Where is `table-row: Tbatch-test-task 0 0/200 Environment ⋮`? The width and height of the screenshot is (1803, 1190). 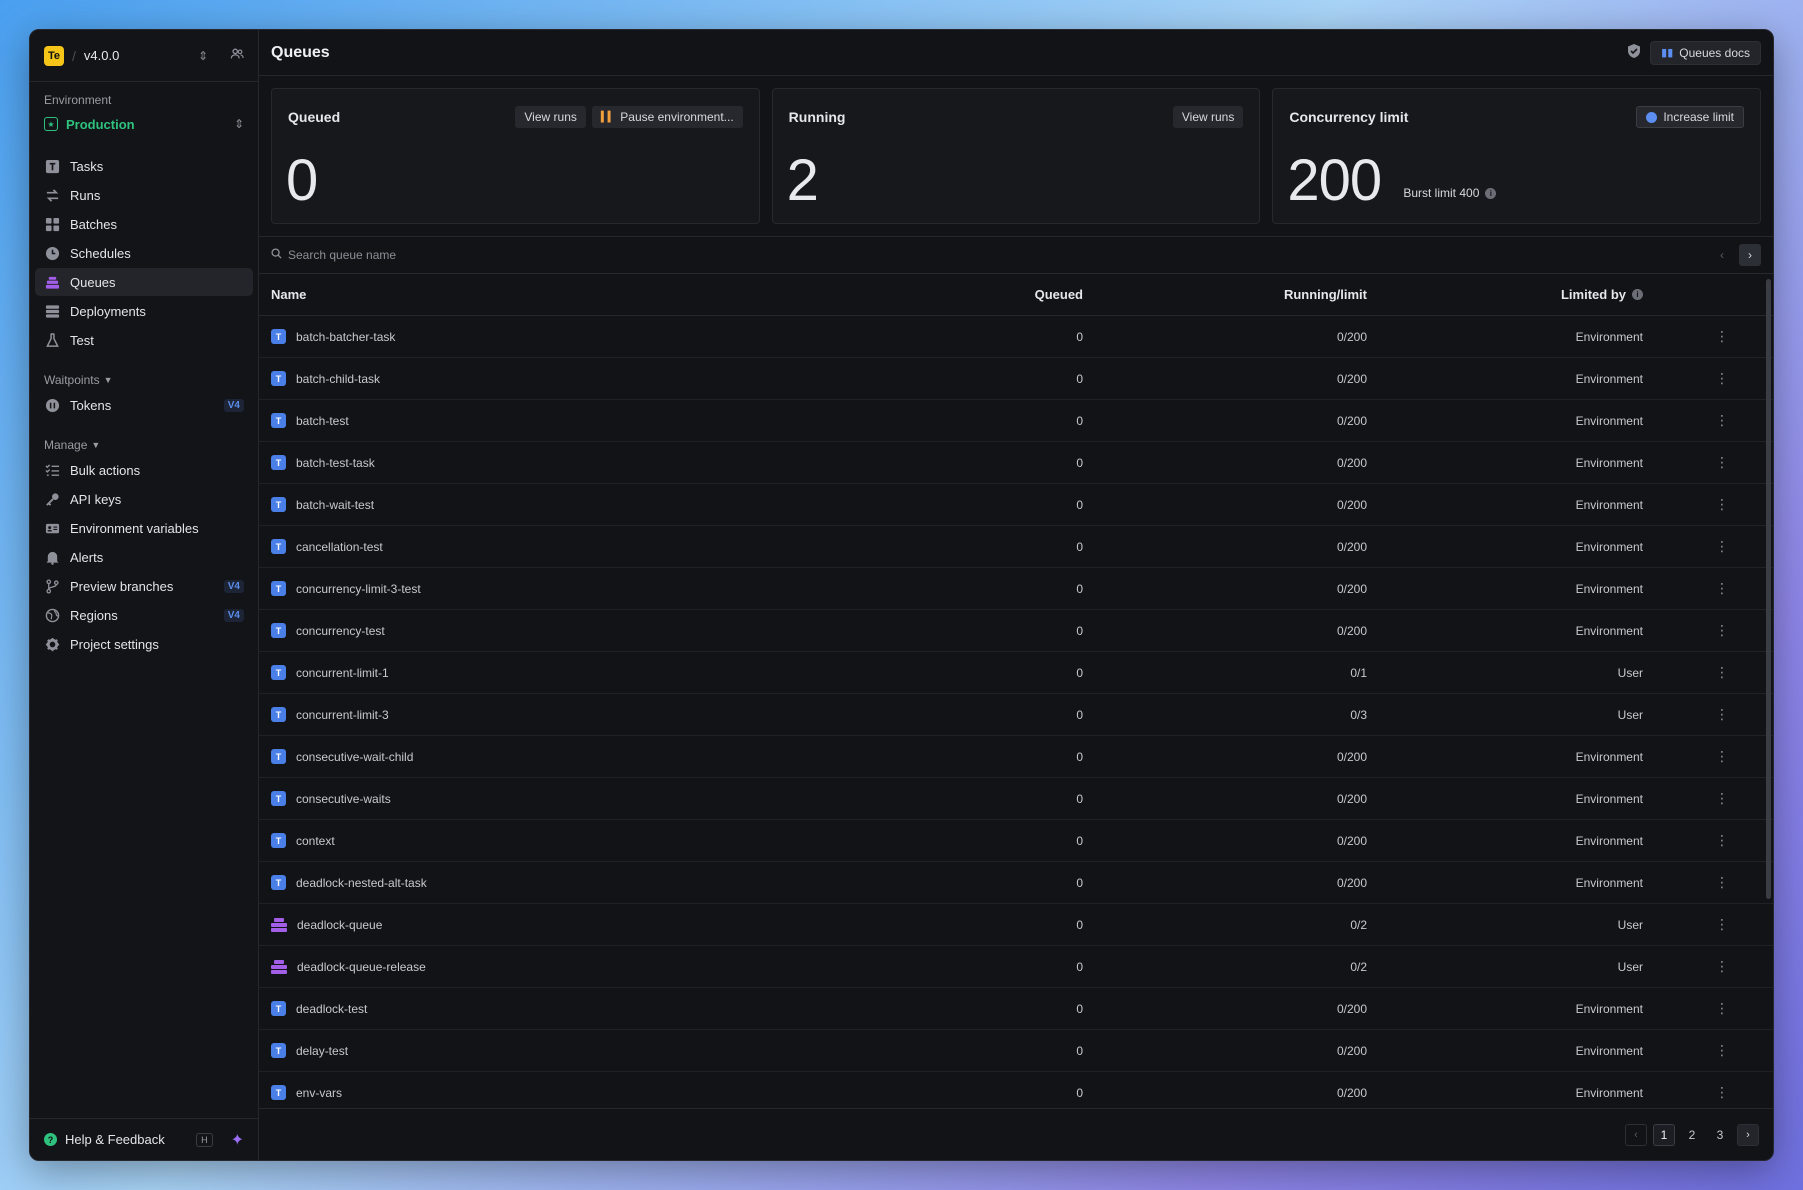
table-row: Tbatch-test-task 0 0/200 Environment ⋮ is located at coordinates (1016, 463).